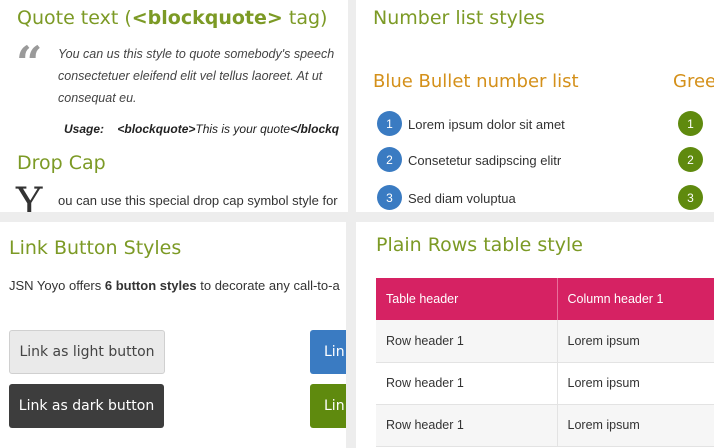 Image resolution: width=714 pixels, height=448 pixels. Describe the element at coordinates (315, 129) in the screenshot. I see `usage-close-tag: </blockq` at that location.